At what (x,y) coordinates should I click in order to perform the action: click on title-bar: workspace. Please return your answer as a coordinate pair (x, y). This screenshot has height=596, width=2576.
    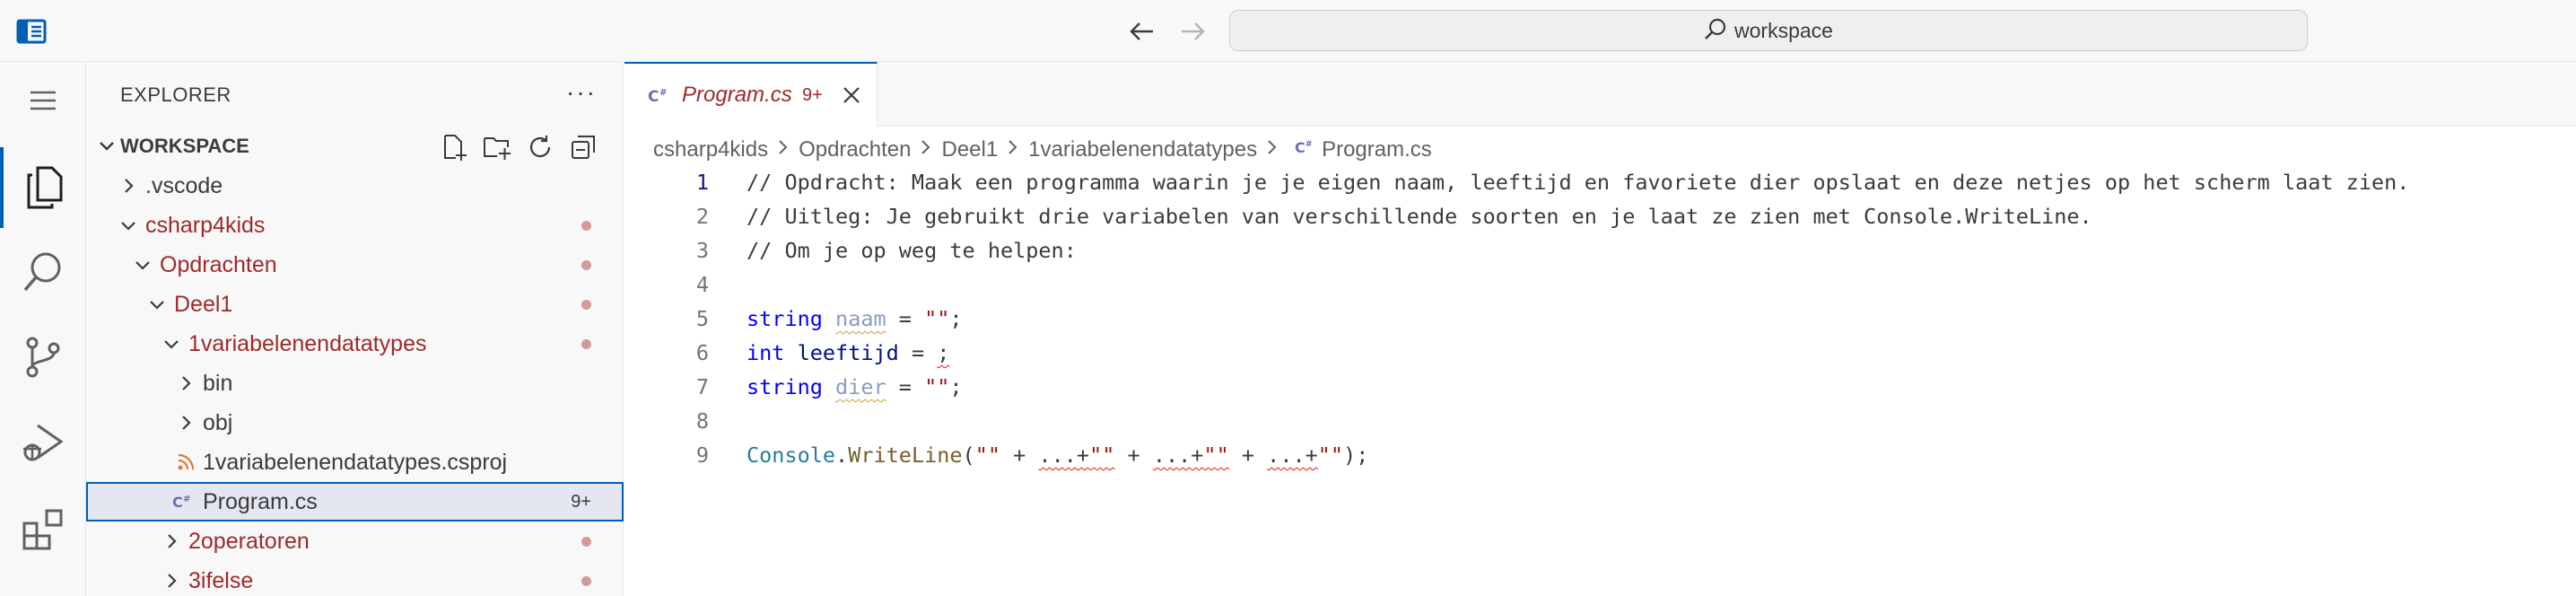
    Looking at the image, I should click on (1288, 31).